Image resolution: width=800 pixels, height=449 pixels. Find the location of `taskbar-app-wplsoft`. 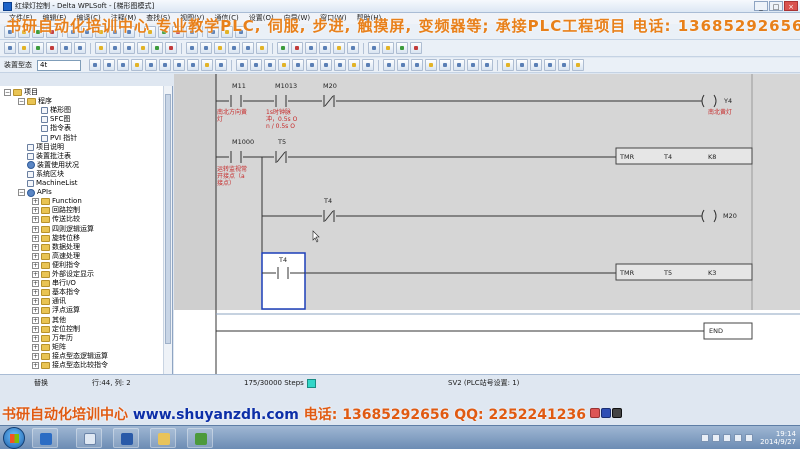

taskbar-app-wplsoft is located at coordinates (200, 438).